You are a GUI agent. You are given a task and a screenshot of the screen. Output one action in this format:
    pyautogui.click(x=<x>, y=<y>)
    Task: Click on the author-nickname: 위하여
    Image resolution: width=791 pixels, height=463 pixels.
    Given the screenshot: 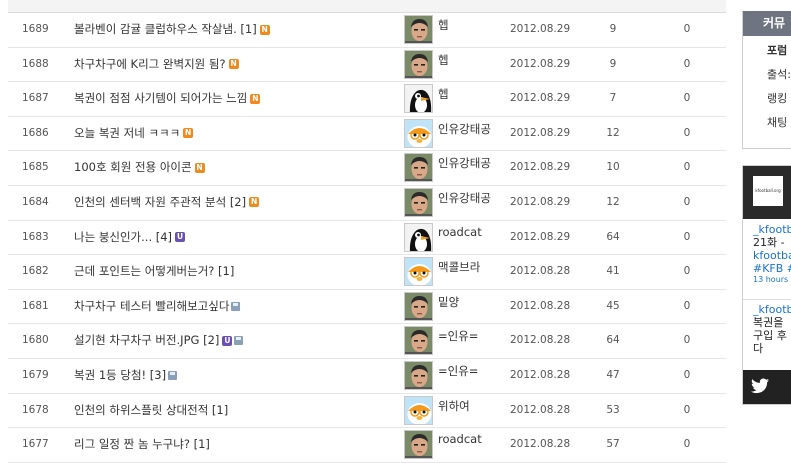 What is the action you would take?
    pyautogui.click(x=454, y=406)
    